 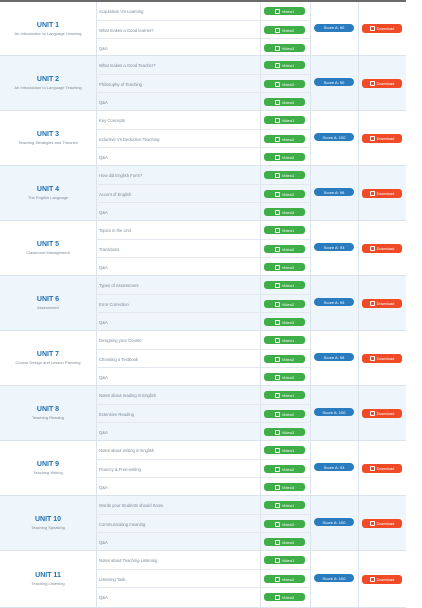 I want to click on score-cell: Score A: 93, so click(x=334, y=248).